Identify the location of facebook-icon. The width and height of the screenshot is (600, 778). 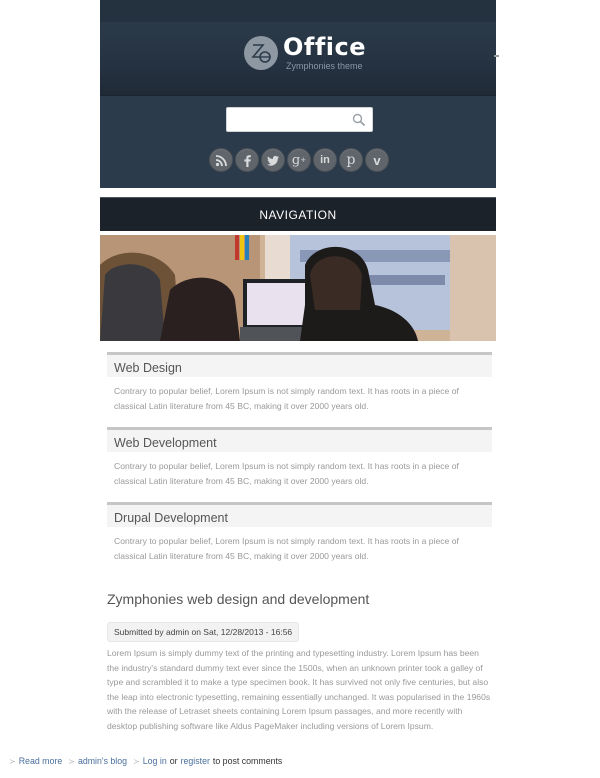
(247, 160).